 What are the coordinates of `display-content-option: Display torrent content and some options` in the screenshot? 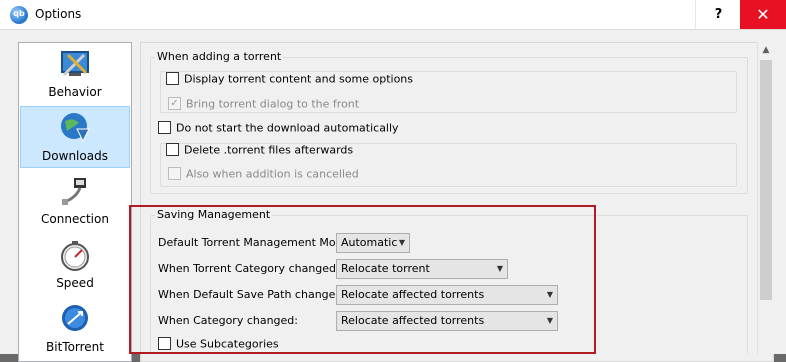 It's located at (290, 79).